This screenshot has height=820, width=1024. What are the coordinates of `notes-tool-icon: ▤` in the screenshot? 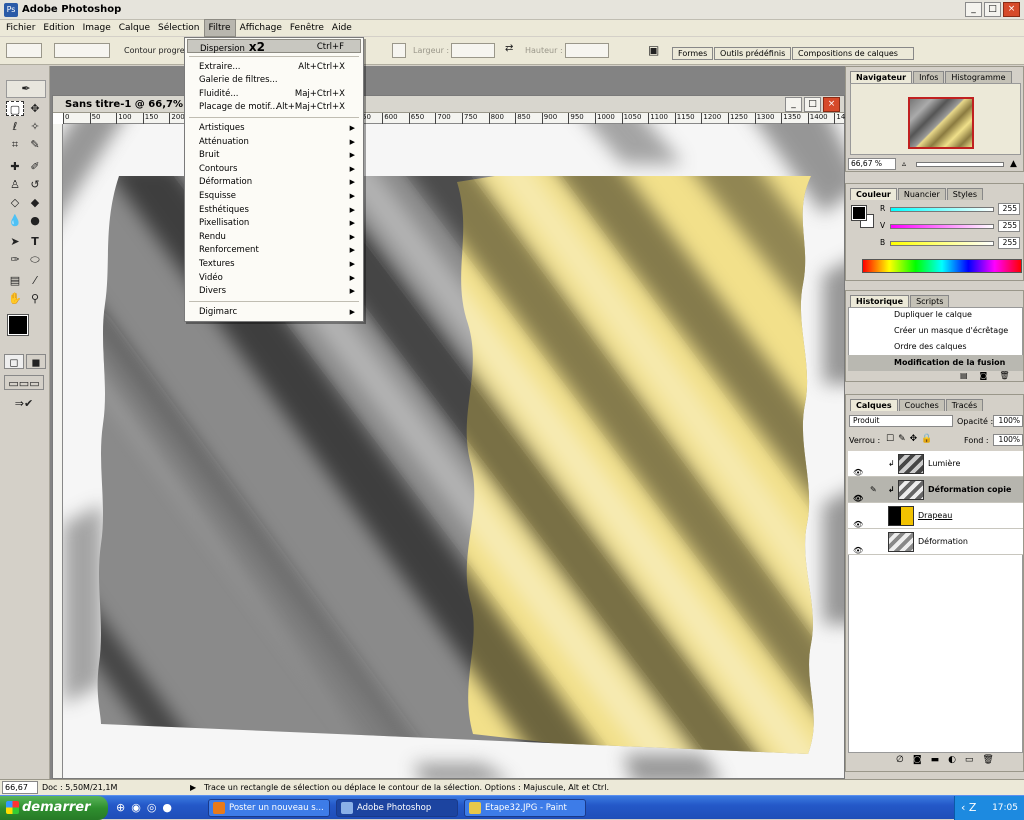 It's located at (15, 280).